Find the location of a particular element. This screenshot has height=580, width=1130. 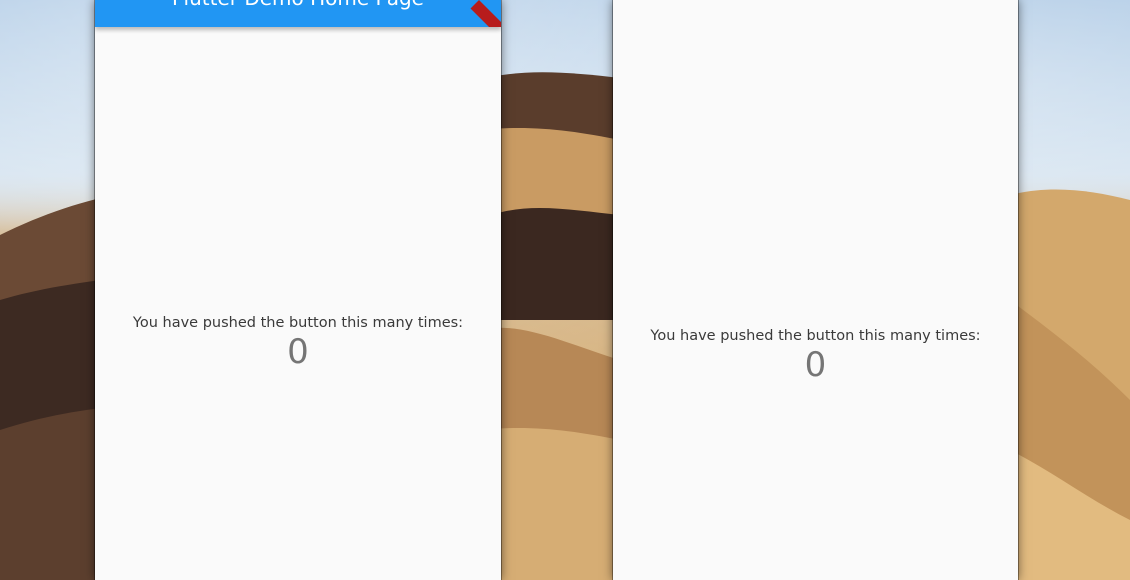

app-bar-title: Flutter Demo Home Page is located at coordinates (298, 5).